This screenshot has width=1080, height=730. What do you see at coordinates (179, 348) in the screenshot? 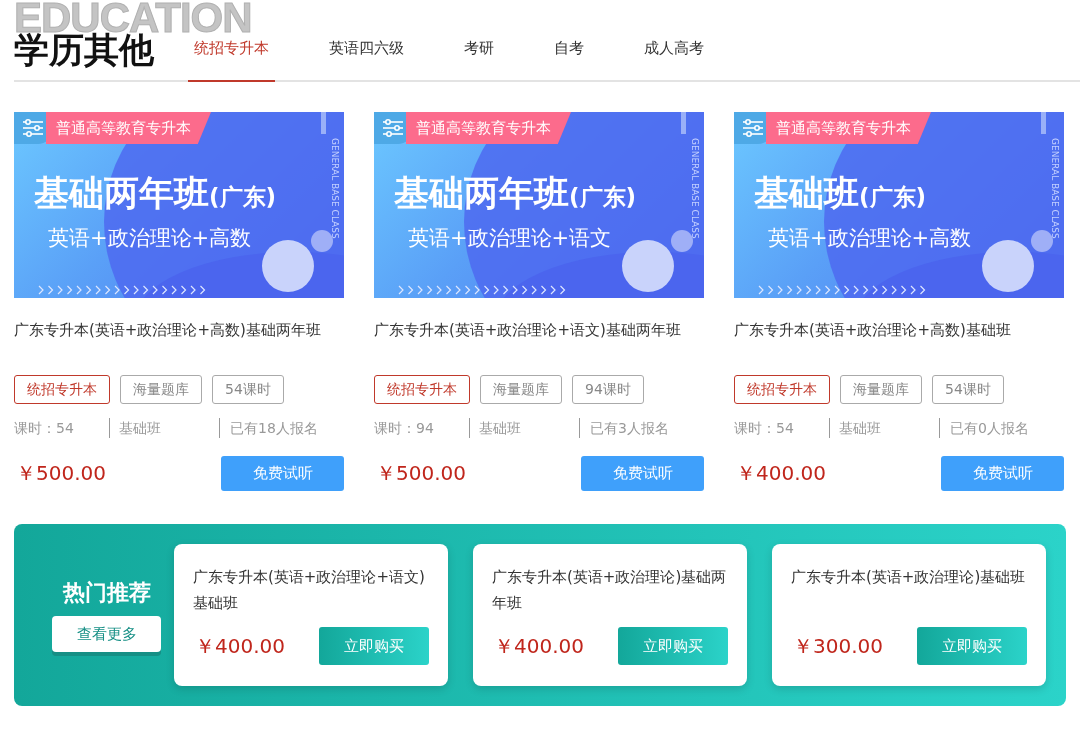
I see `course-title: 广东专升本(英语+政治理论+高数)基础两年班` at bounding box center [179, 348].